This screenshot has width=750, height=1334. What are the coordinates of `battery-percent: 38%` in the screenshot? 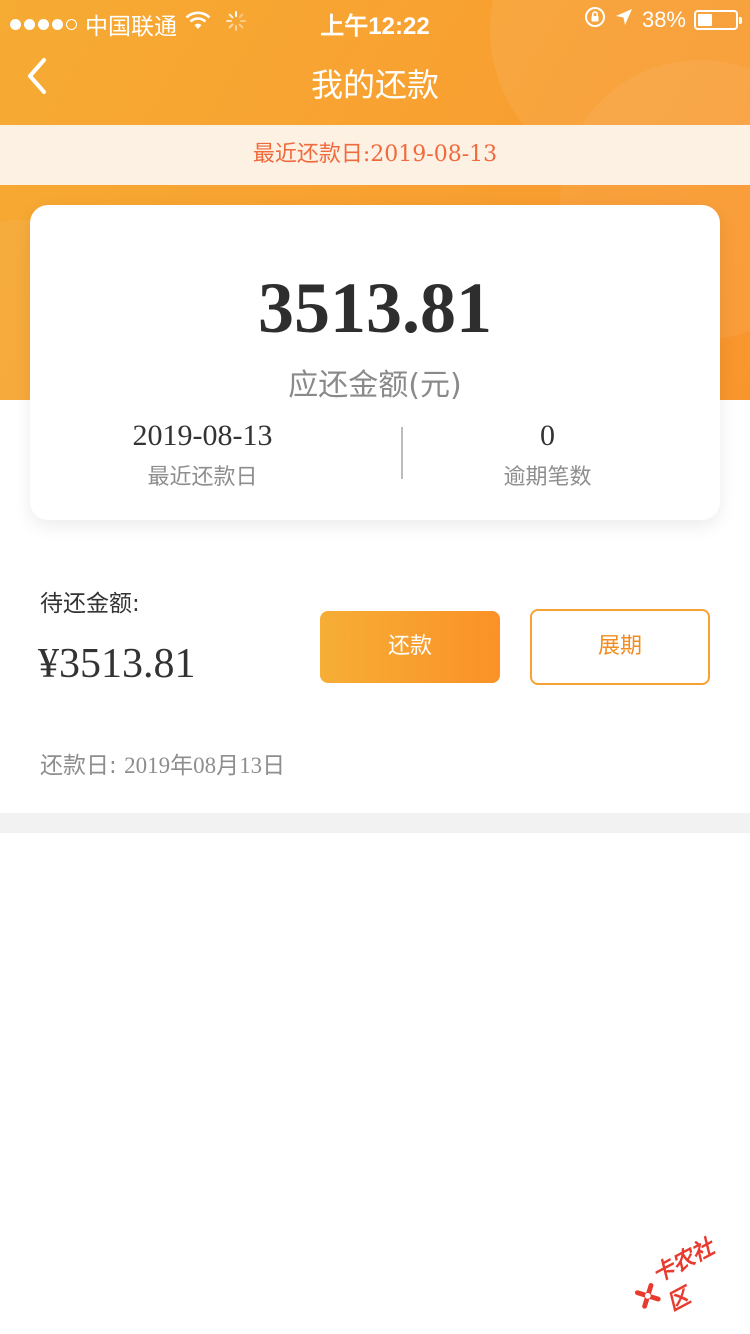 It's located at (663, 19).